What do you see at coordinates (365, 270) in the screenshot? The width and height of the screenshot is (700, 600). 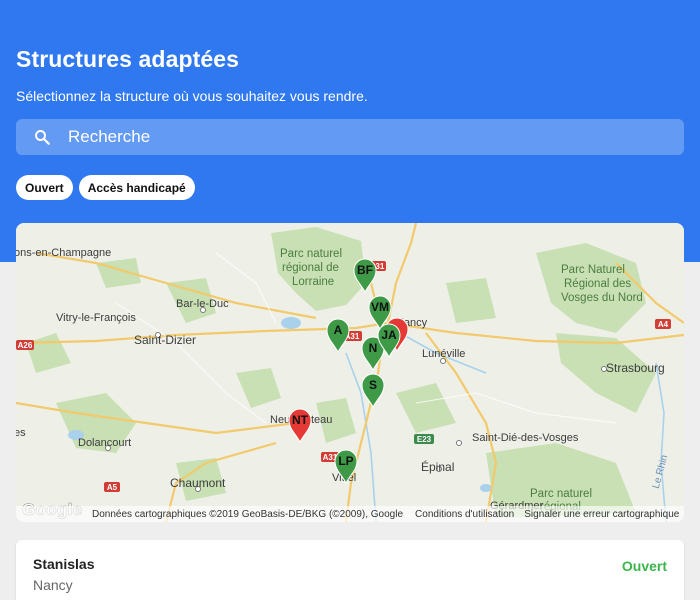 I see `map-marker-label: BF` at bounding box center [365, 270].